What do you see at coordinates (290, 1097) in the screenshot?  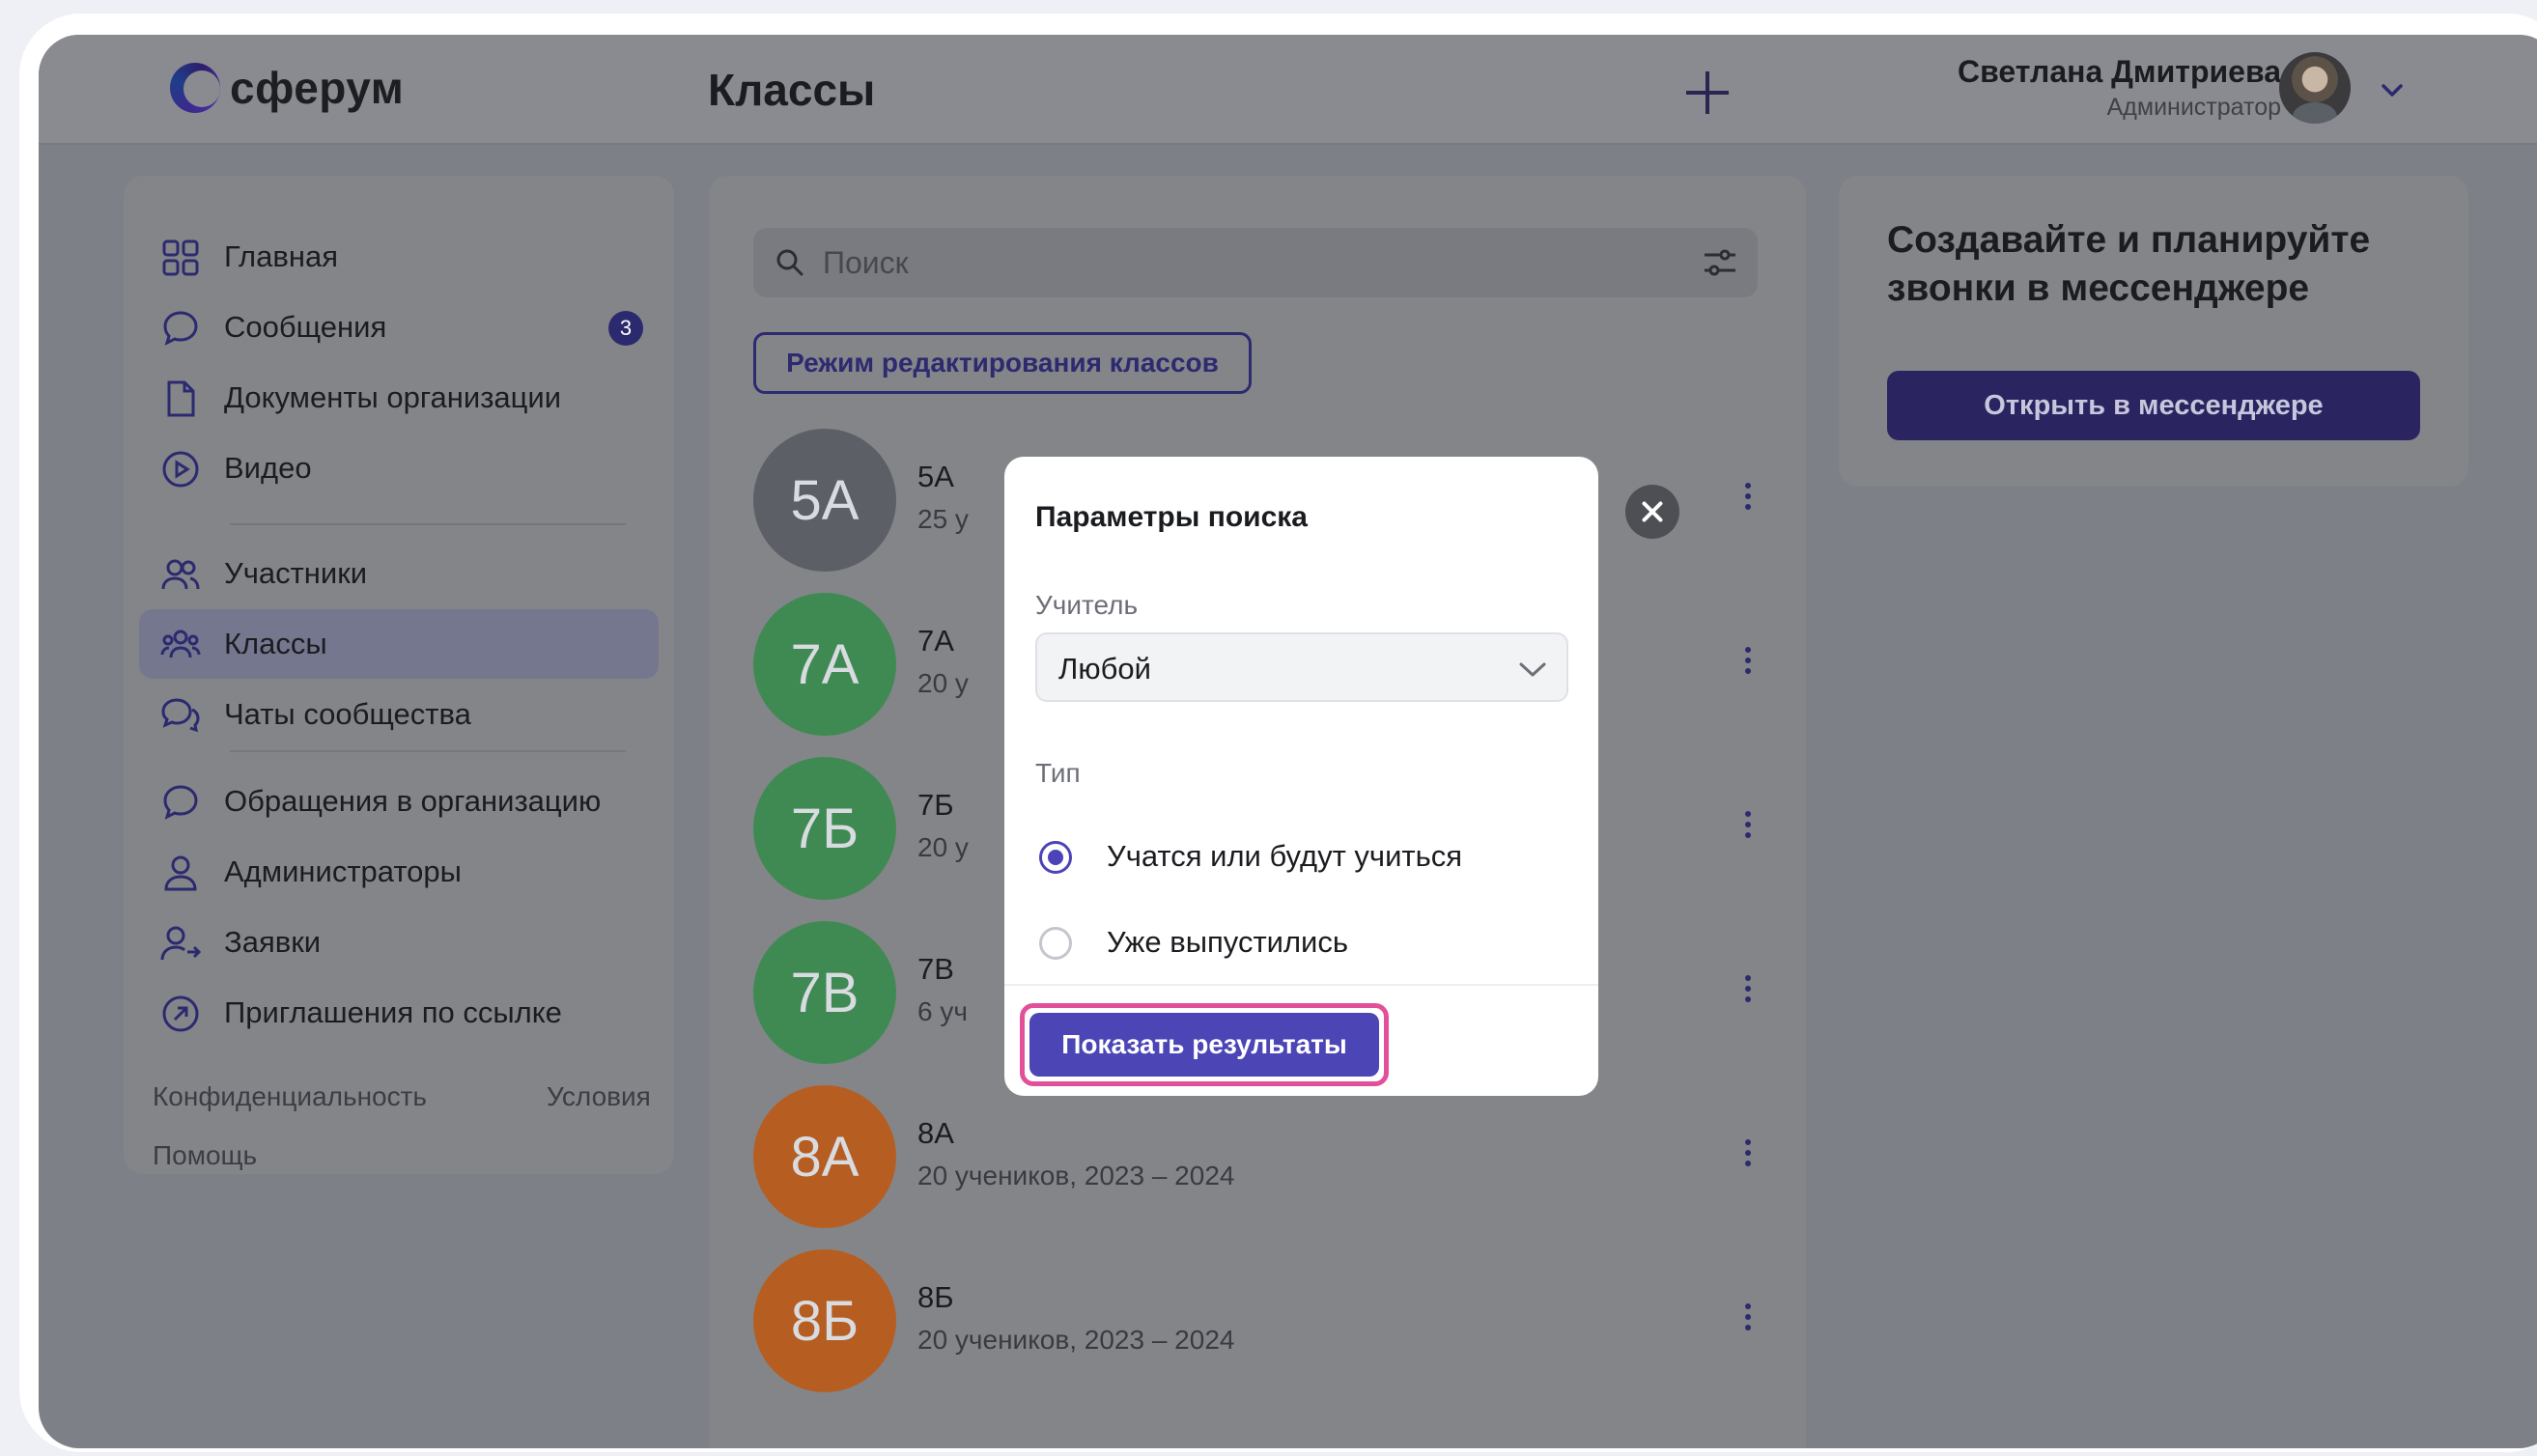 I see `privacy-link: Конфиденциальность` at bounding box center [290, 1097].